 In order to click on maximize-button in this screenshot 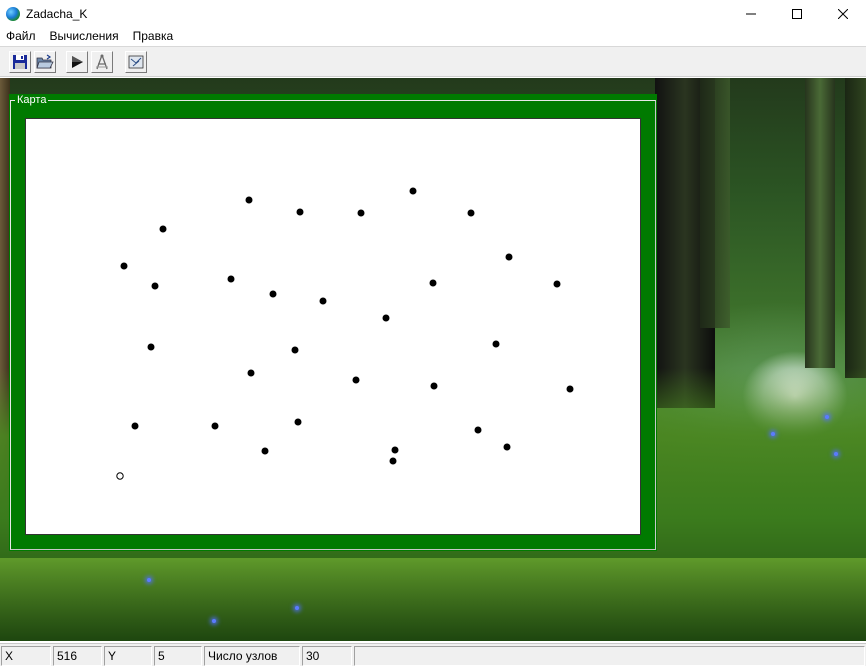, I will do `click(797, 13)`.